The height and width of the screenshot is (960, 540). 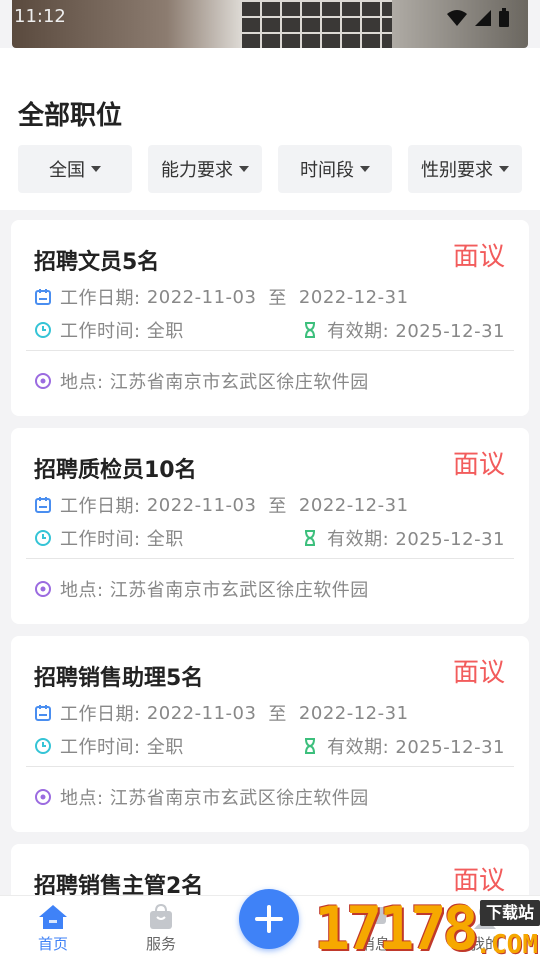 I want to click on plus-icon, so click(x=269, y=919).